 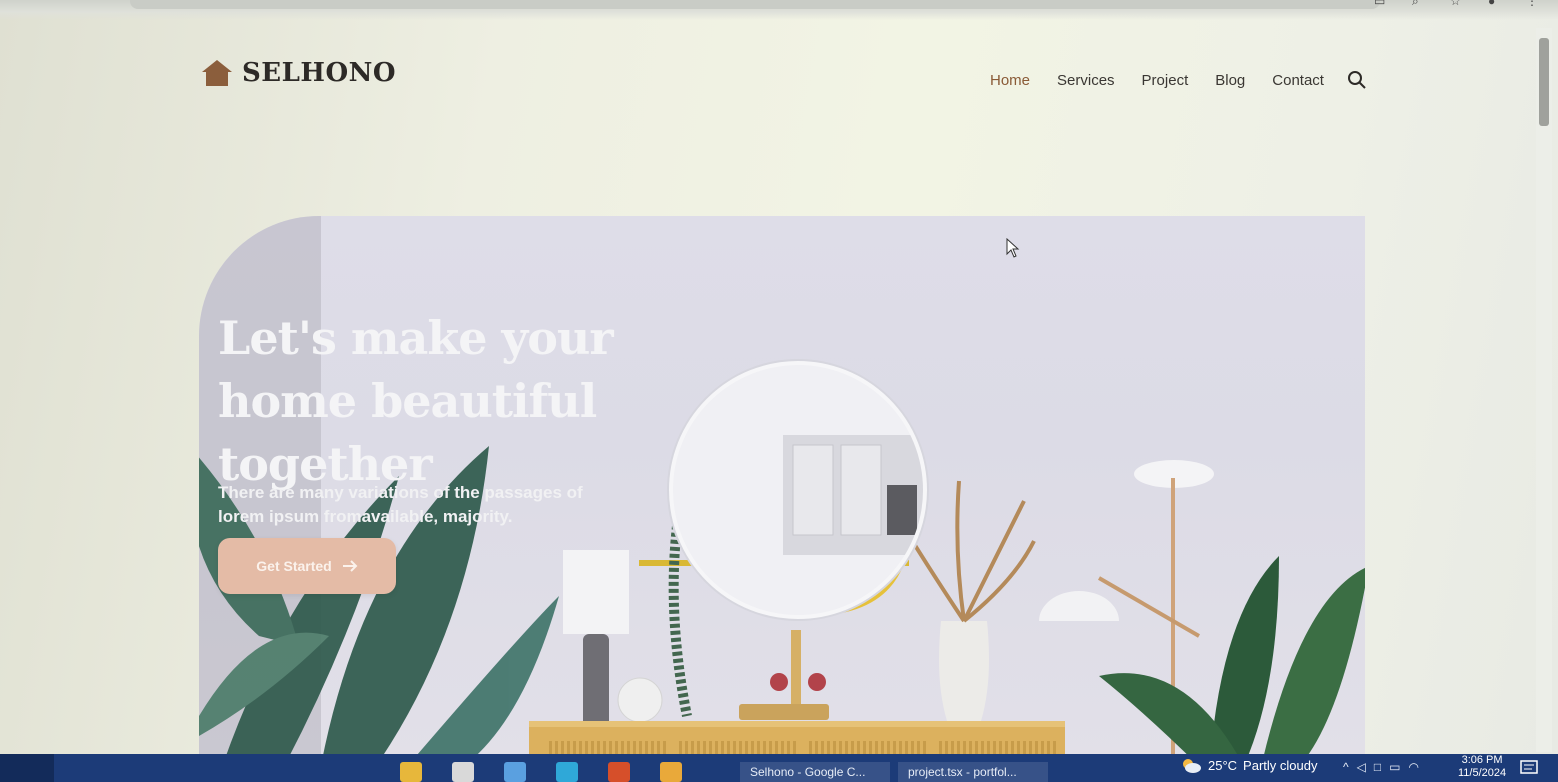 What do you see at coordinates (1380, 3) in the screenshot?
I see `install-icon: ▭` at bounding box center [1380, 3].